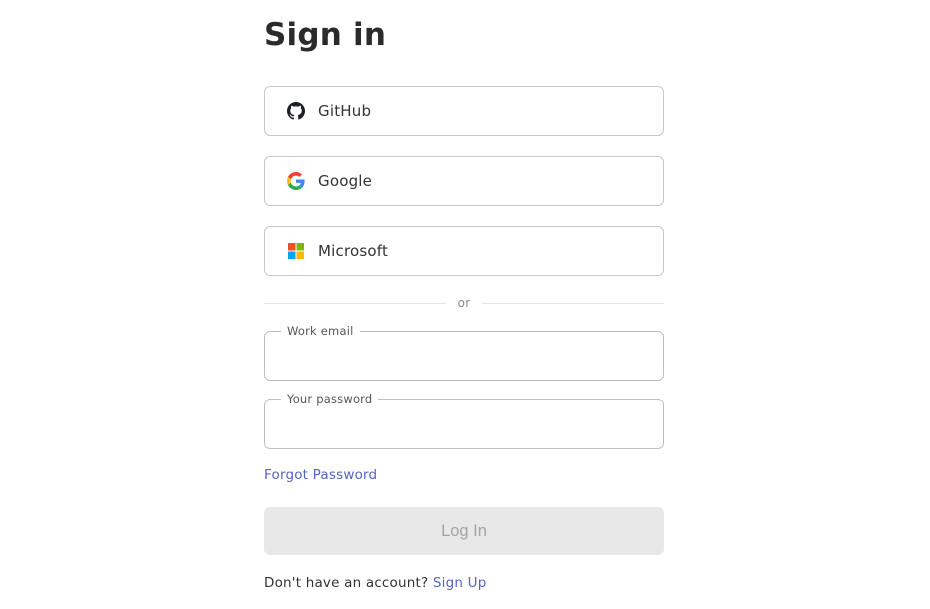 The width and height of the screenshot is (930, 609). I want to click on signup-prompt: Don't have an account? Sign Up, so click(375, 583).